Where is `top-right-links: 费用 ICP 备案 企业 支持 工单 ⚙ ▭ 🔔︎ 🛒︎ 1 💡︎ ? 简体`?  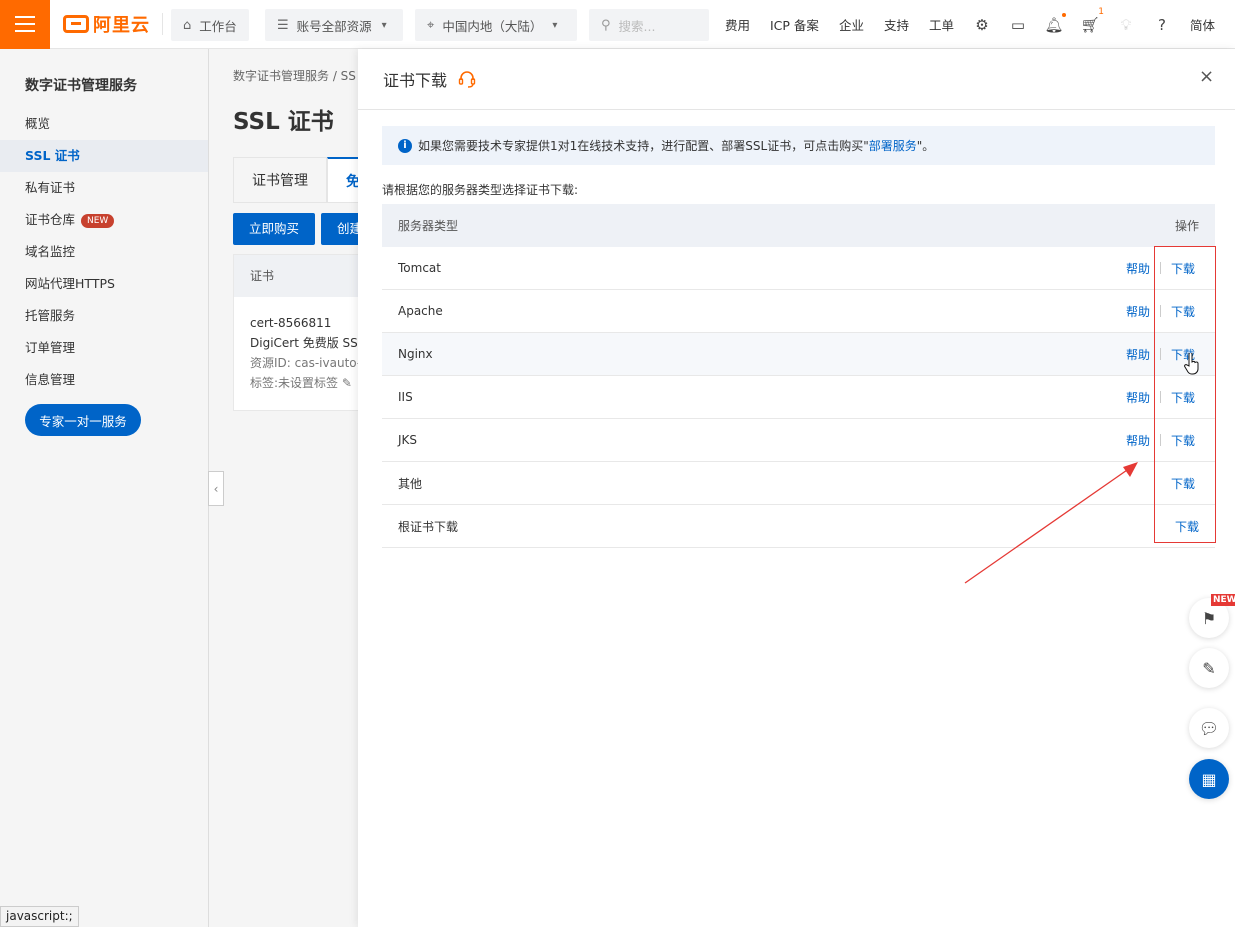
top-right-links: 费用 ICP 备案 企业 支持 工单 ⚙ ▭ 🔔︎ 🛒︎ 1 💡︎ ? 简体 is located at coordinates (980, 24).